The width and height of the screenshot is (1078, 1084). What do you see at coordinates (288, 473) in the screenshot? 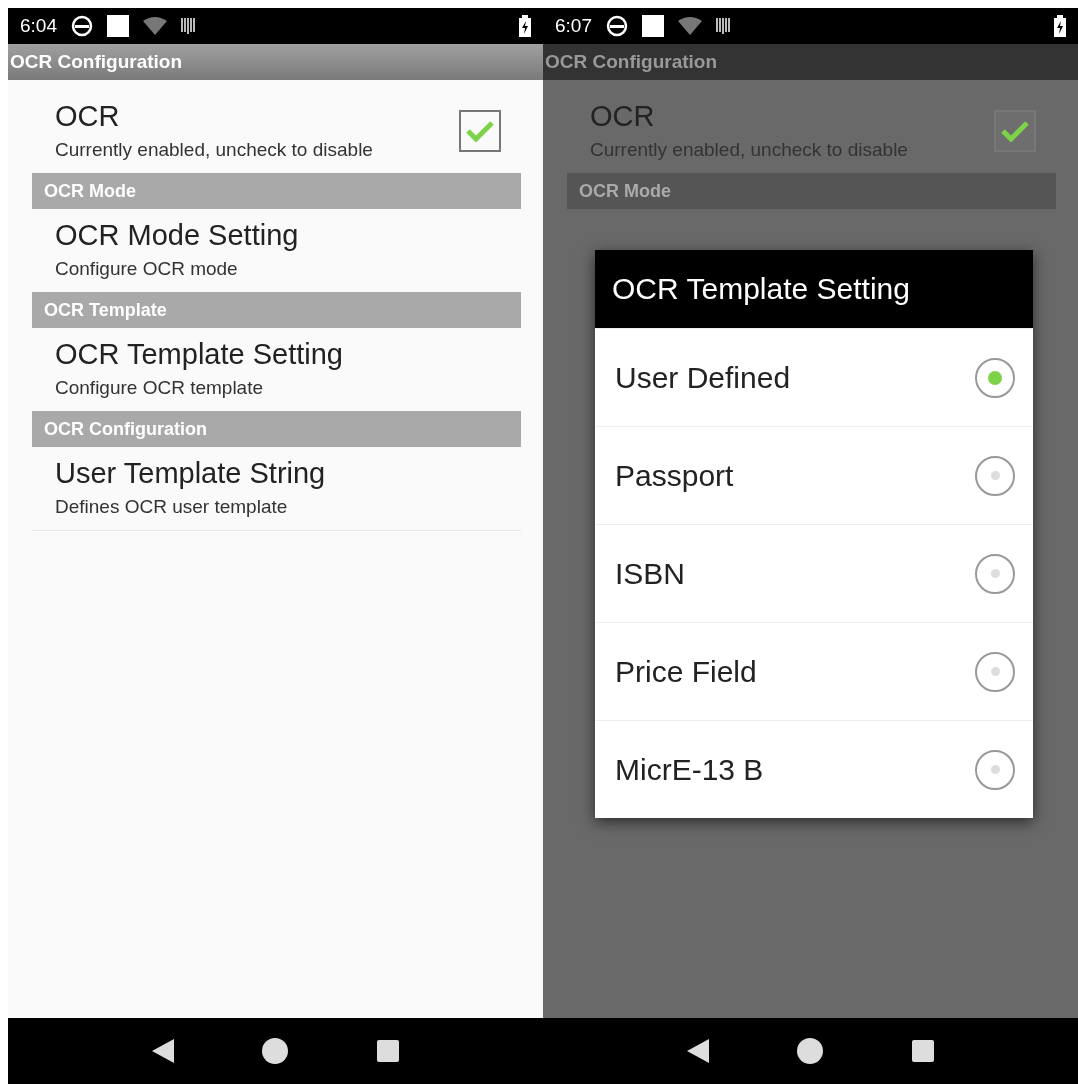
I see `setting-title: User Template String` at bounding box center [288, 473].